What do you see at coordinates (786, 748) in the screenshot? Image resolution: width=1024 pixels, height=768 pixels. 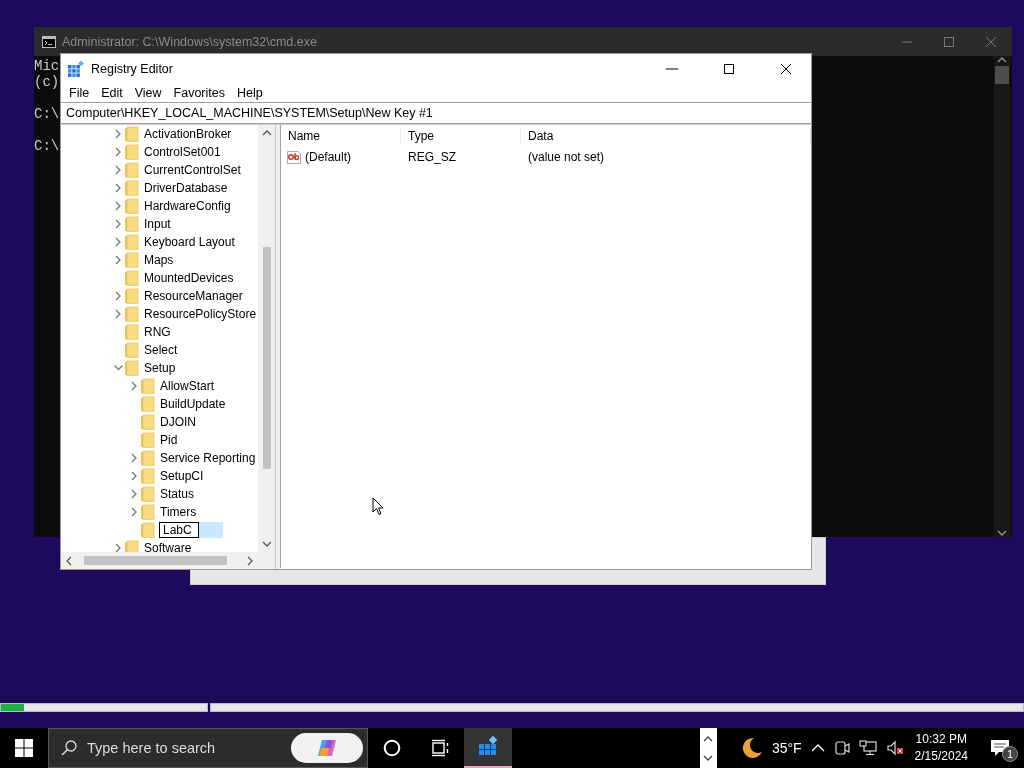 I see `temperature-text: 35°F` at bounding box center [786, 748].